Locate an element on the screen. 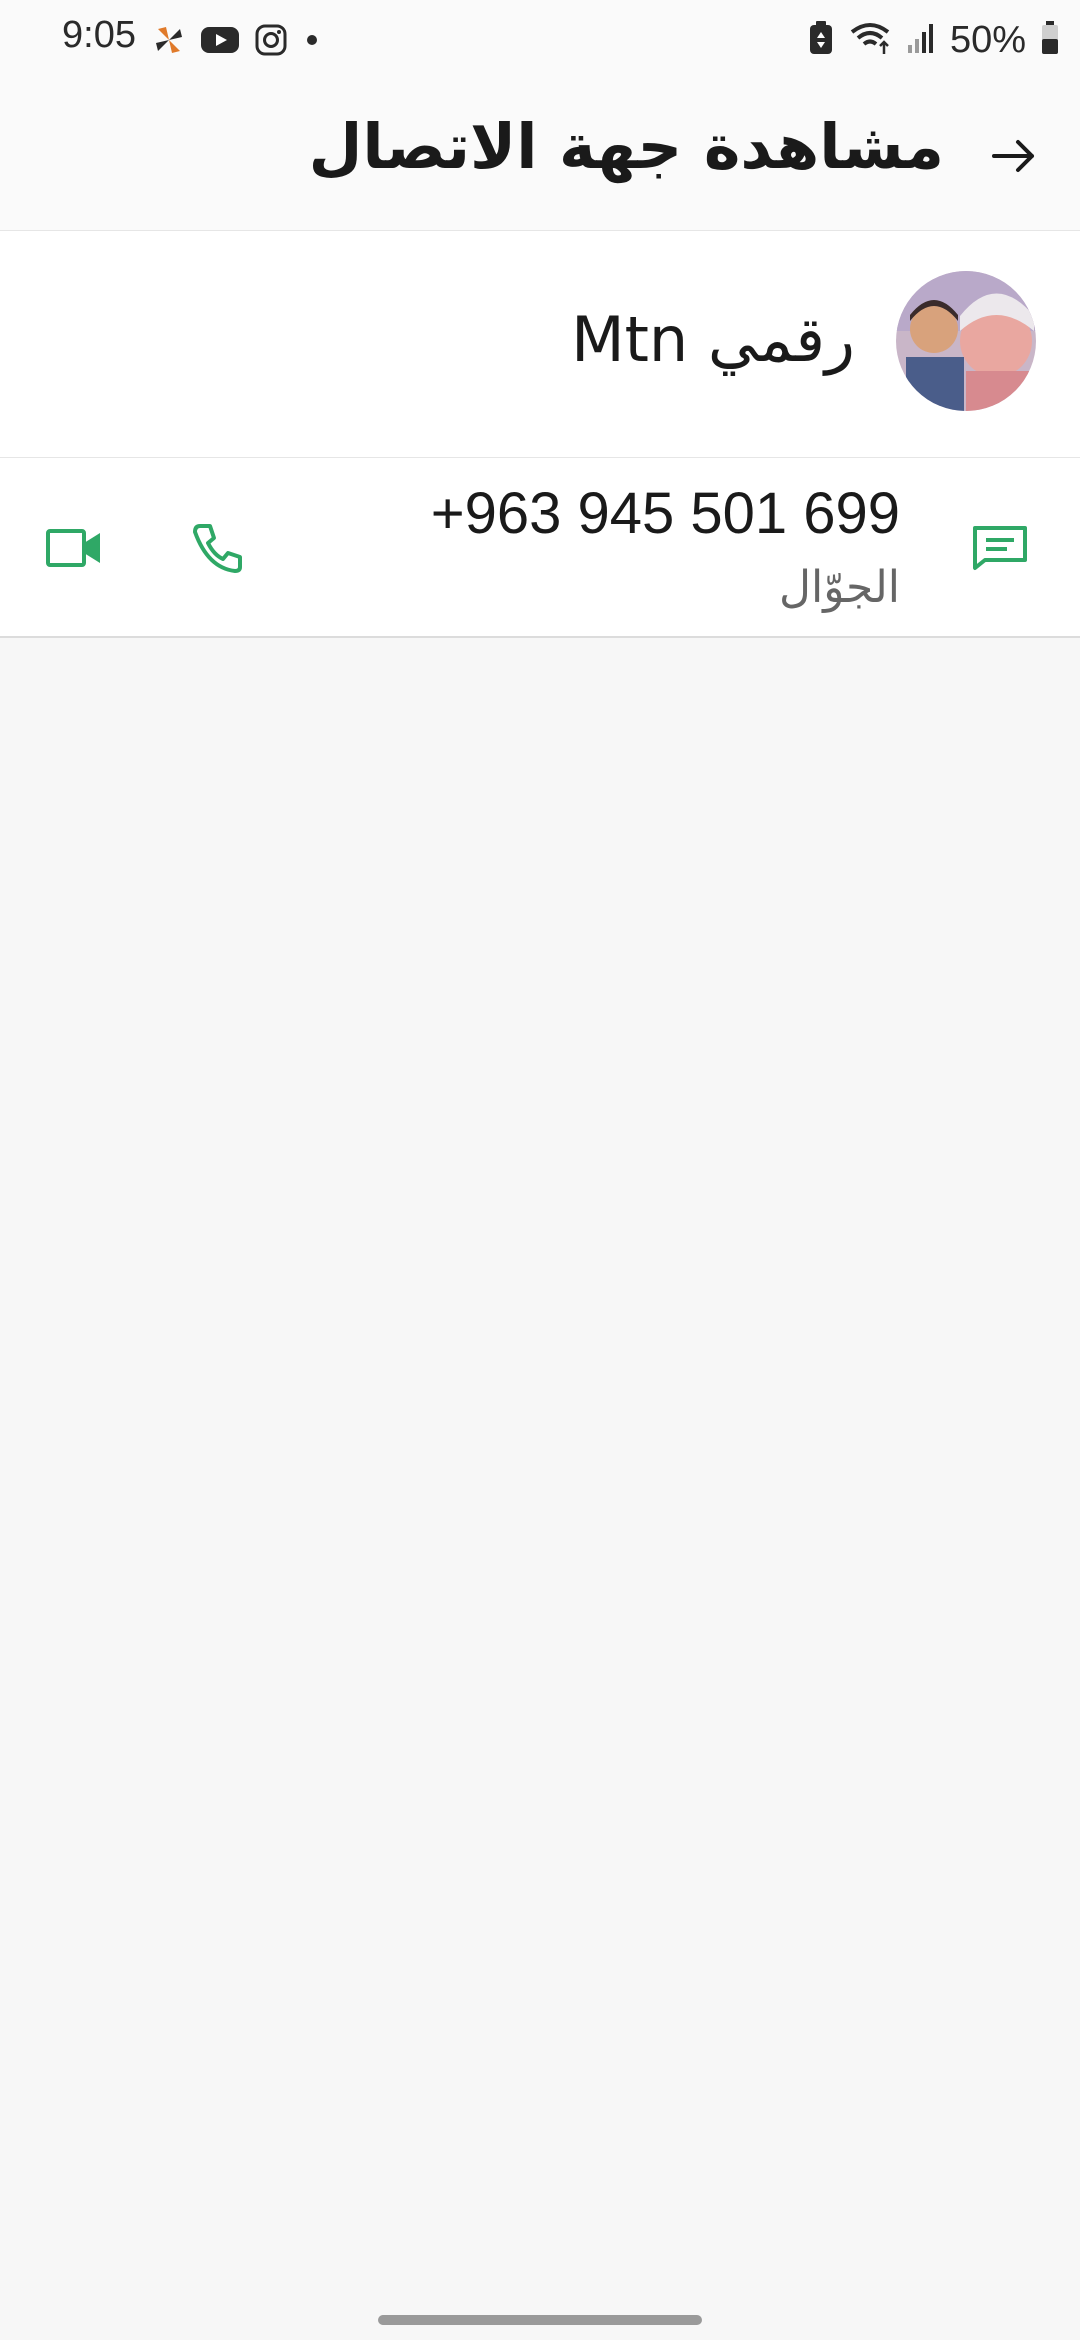  avatar is located at coordinates (966, 341).